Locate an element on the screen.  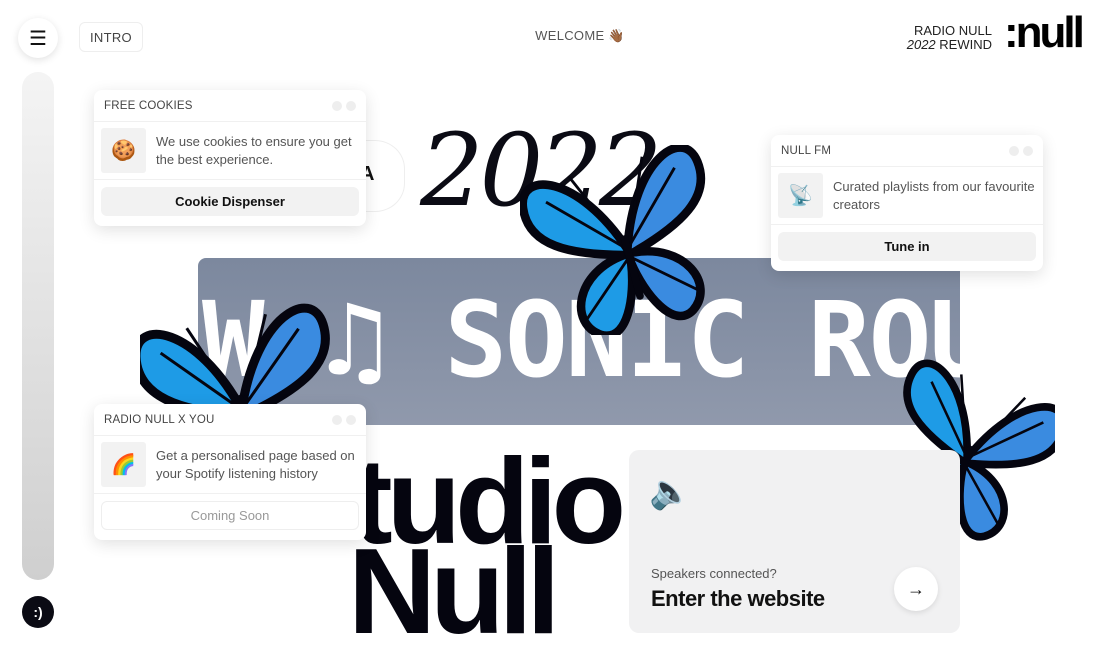
brand-line1: RADIO NULL is located at coordinates (952, 30).